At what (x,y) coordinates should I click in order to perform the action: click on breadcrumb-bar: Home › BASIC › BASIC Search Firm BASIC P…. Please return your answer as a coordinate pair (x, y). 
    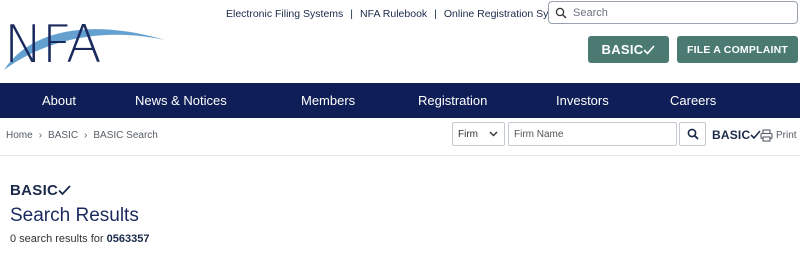
    Looking at the image, I should click on (400, 137).